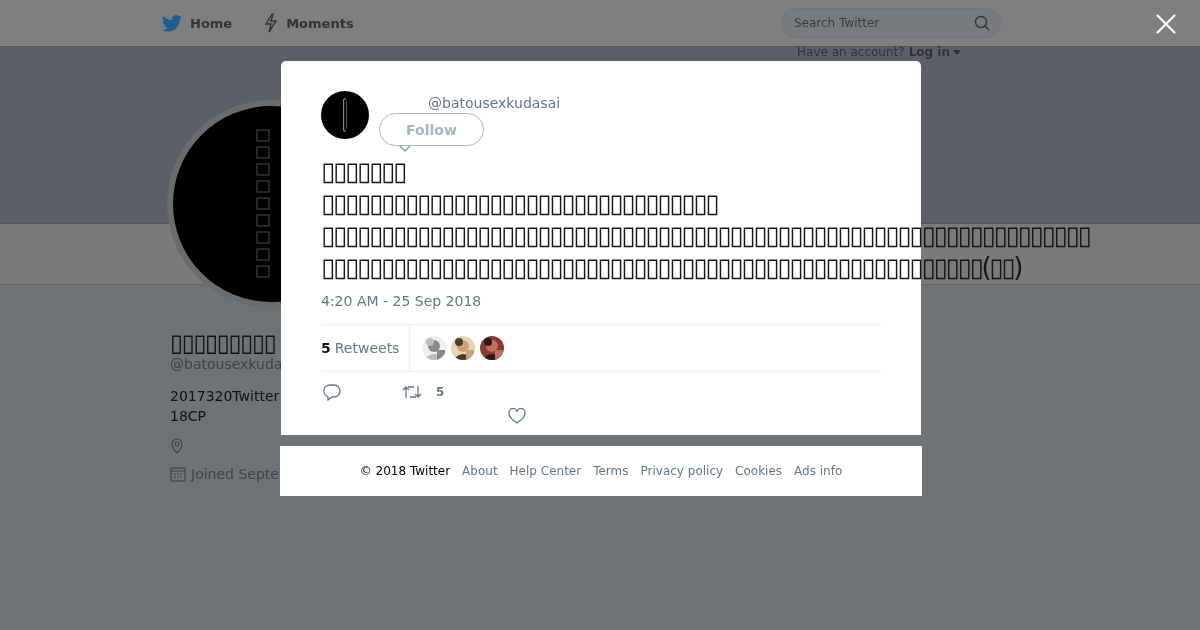 The width and height of the screenshot is (1200, 630). I want to click on retweet-stat: 5 Retweets, so click(366, 348).